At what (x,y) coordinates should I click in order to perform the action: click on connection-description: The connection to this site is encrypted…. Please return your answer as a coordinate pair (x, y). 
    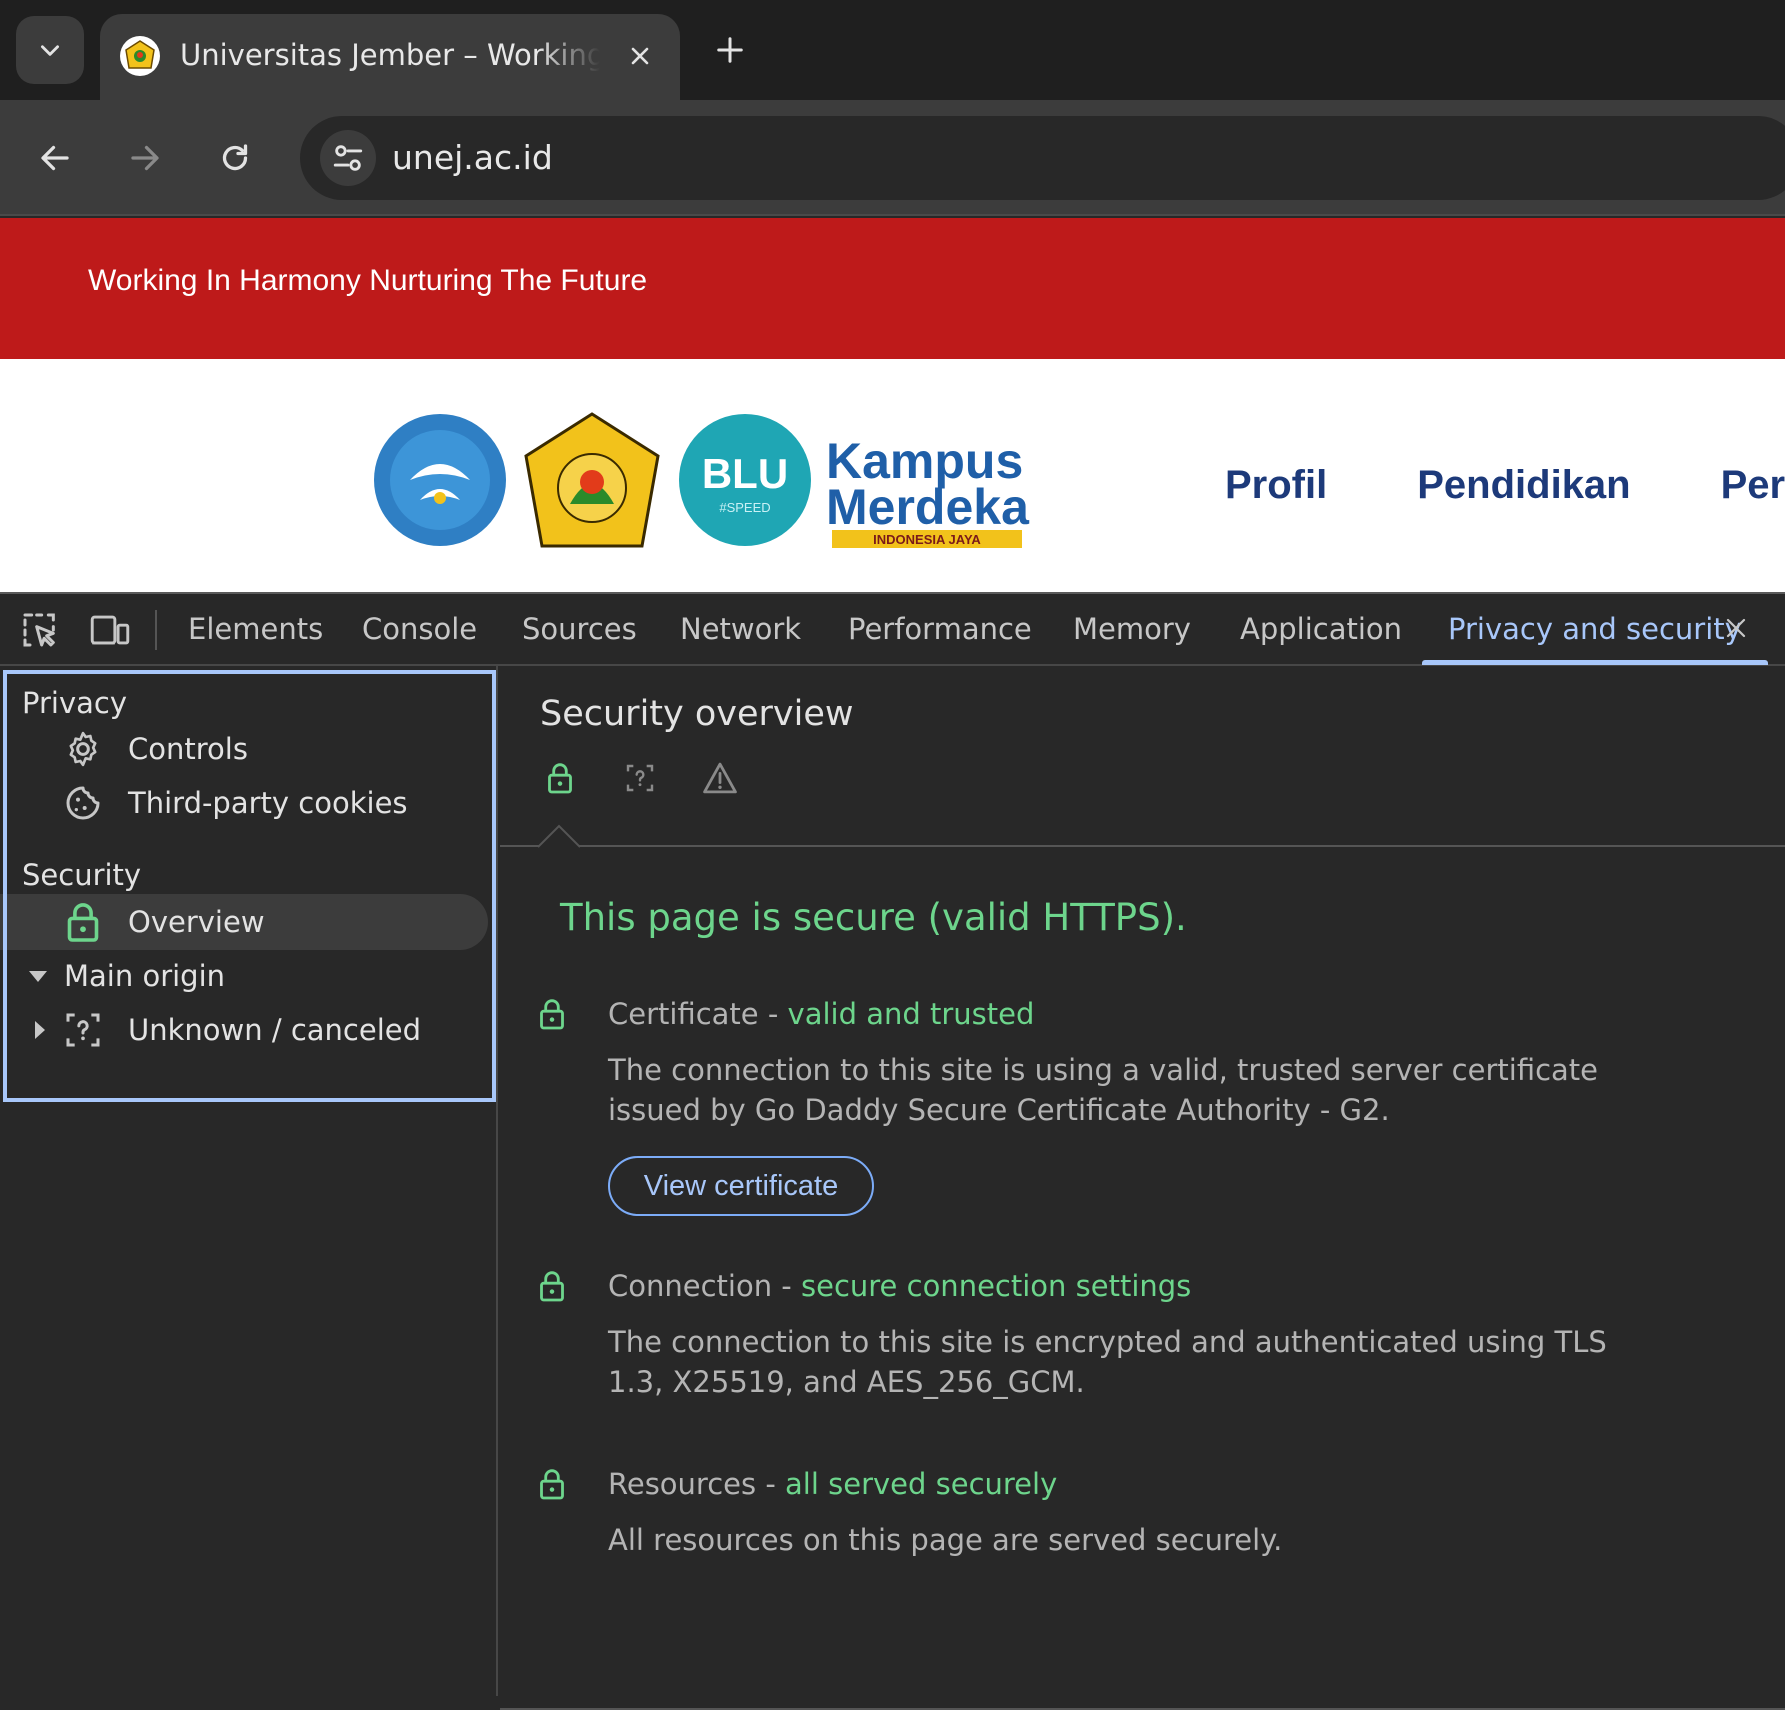
    Looking at the image, I should click on (1107, 1362).